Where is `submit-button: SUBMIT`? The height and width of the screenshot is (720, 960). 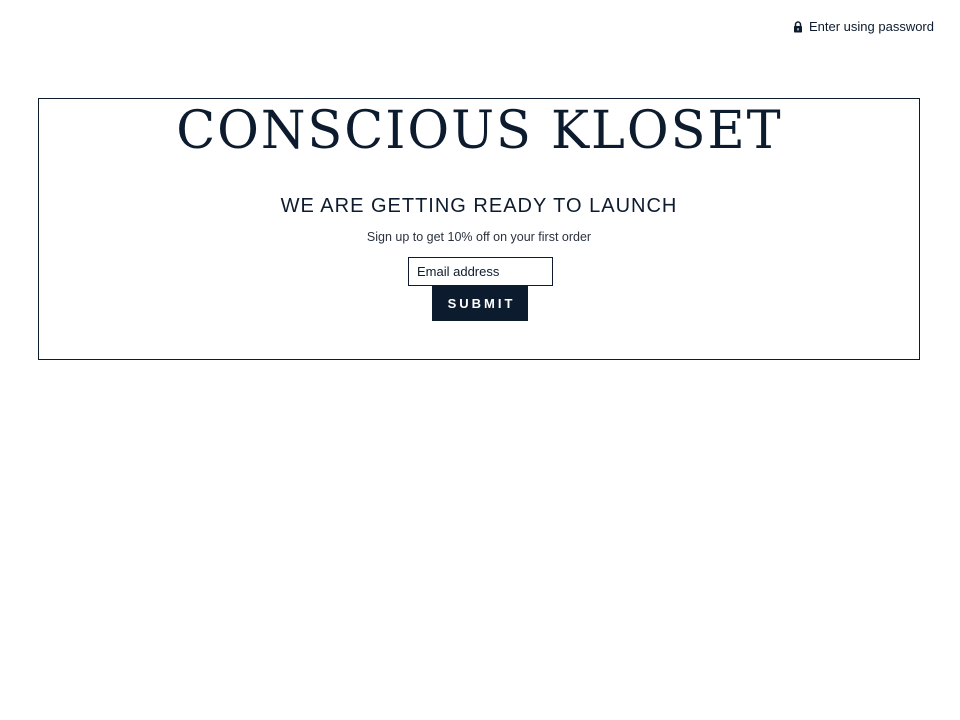 submit-button: SUBMIT is located at coordinates (480, 303).